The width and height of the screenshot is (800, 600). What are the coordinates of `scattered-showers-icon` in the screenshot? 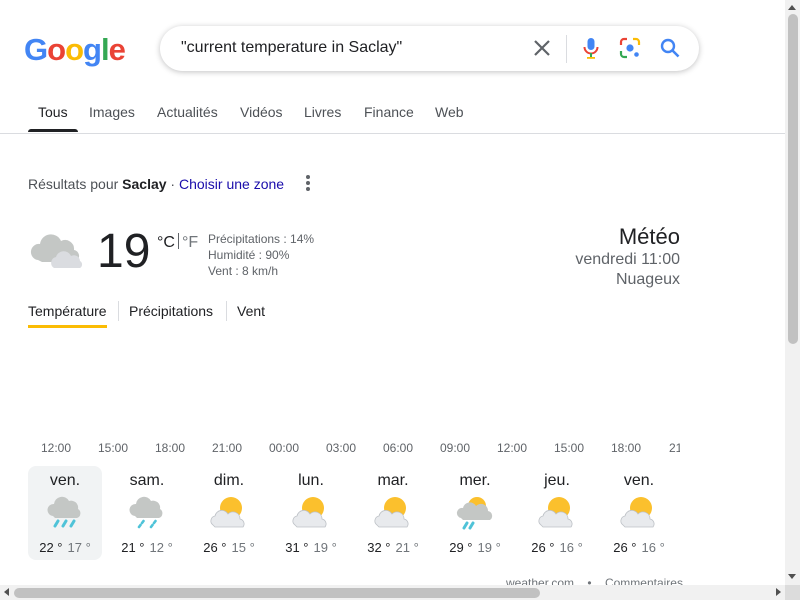 It's located at (474, 513).